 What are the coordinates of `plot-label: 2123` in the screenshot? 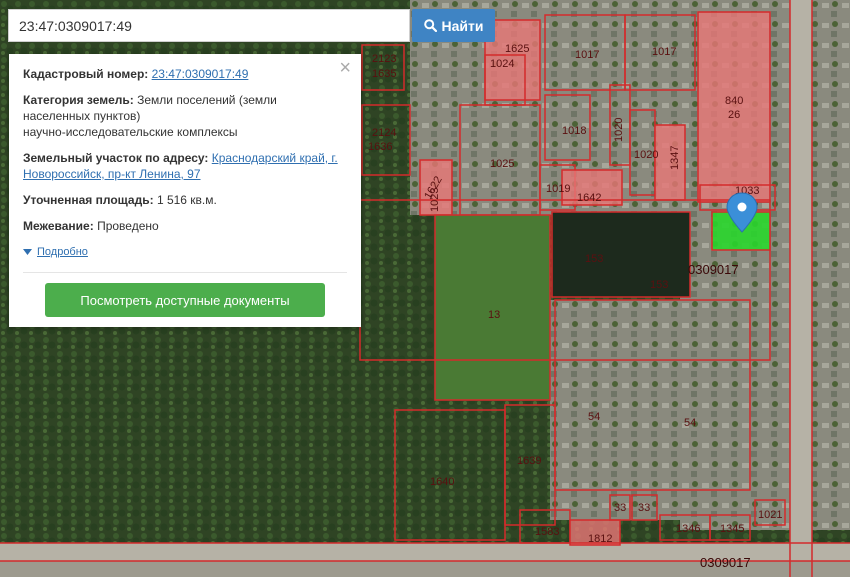 It's located at (384, 59).